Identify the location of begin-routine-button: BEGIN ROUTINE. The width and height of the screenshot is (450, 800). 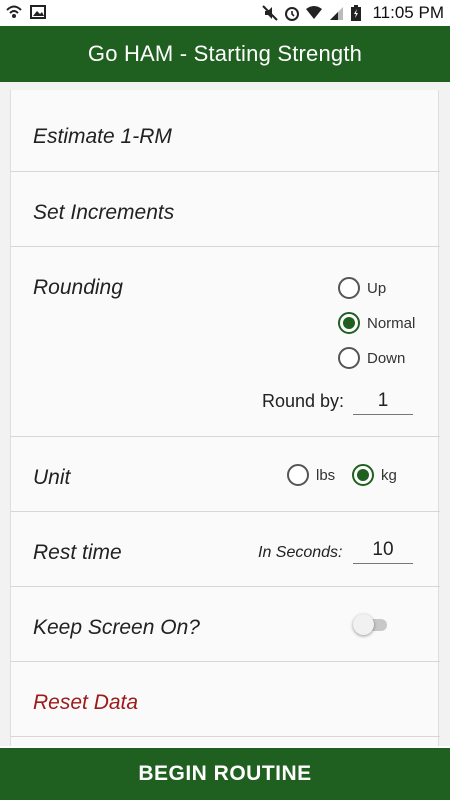
(225, 774).